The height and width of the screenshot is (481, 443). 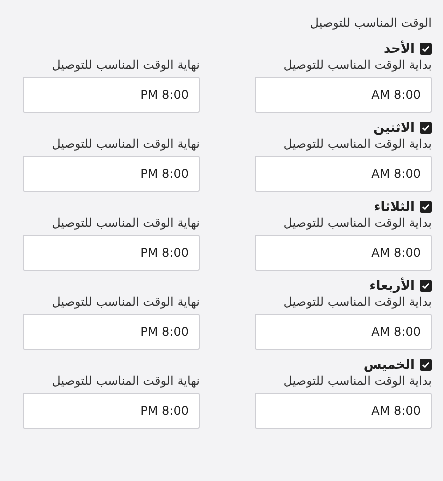 I want to click on day-name: الأحد, so click(x=399, y=49).